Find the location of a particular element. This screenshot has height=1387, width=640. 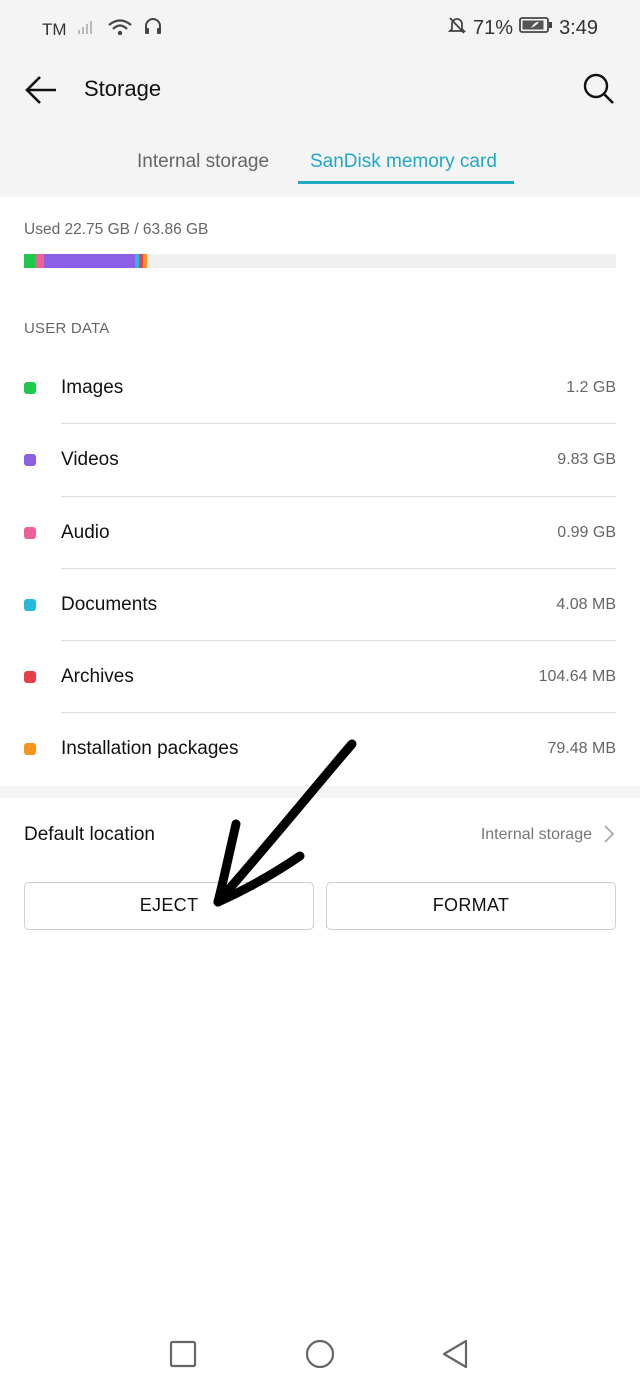

default-location-label: Default location is located at coordinates (89, 834).